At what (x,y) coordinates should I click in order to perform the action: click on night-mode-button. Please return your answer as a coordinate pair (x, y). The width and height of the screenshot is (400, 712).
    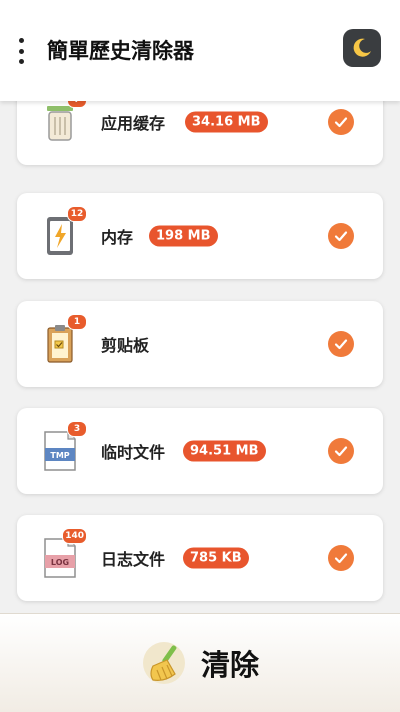
    Looking at the image, I should click on (362, 48).